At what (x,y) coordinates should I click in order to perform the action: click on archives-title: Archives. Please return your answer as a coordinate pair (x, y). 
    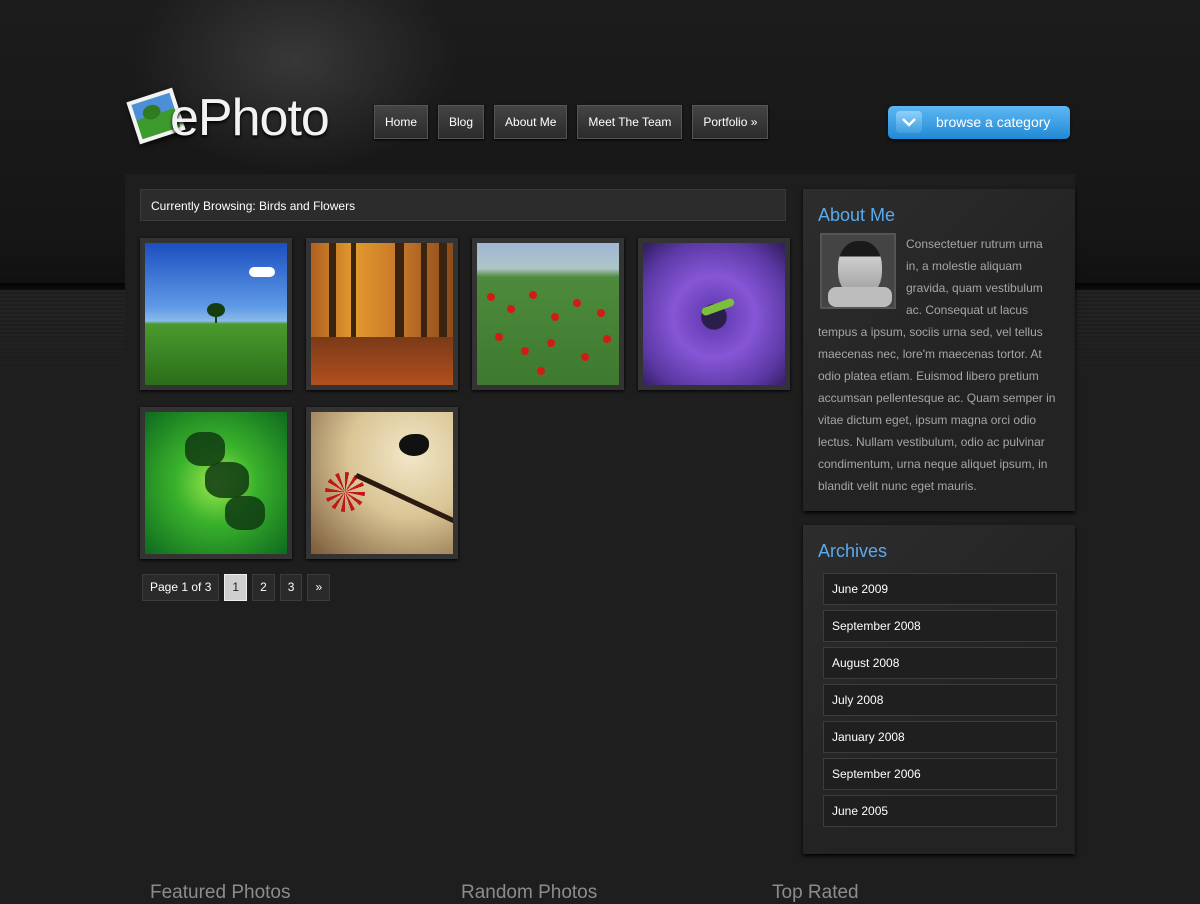
    Looking at the image, I should click on (853, 551).